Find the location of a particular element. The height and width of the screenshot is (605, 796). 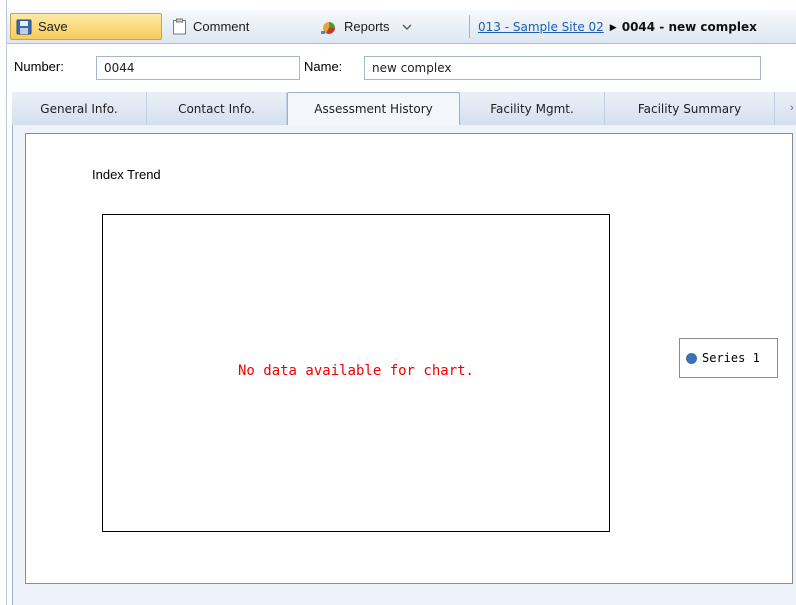

tab-contact-info: Contact Info. is located at coordinates (217, 108).